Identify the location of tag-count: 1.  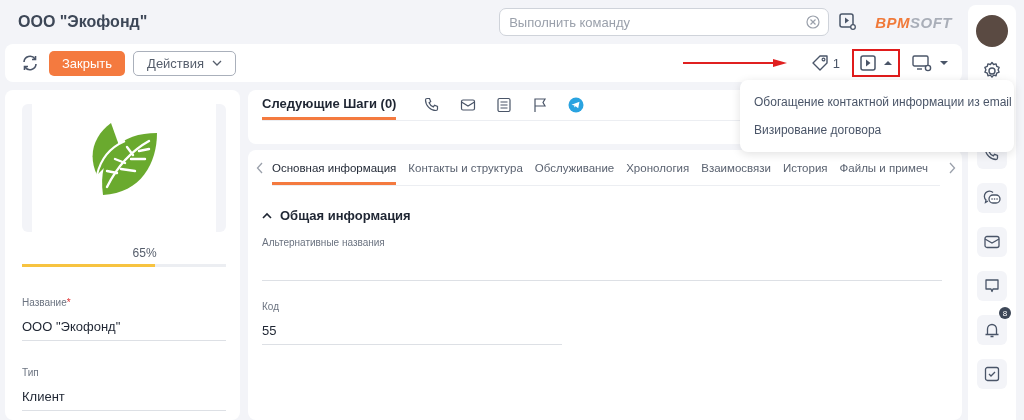
(836, 63).